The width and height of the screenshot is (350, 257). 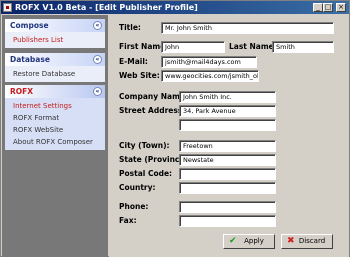 What do you see at coordinates (59, 130) in the screenshot?
I see `sidebar-item-rofx-website: ROFX WebSite` at bounding box center [59, 130].